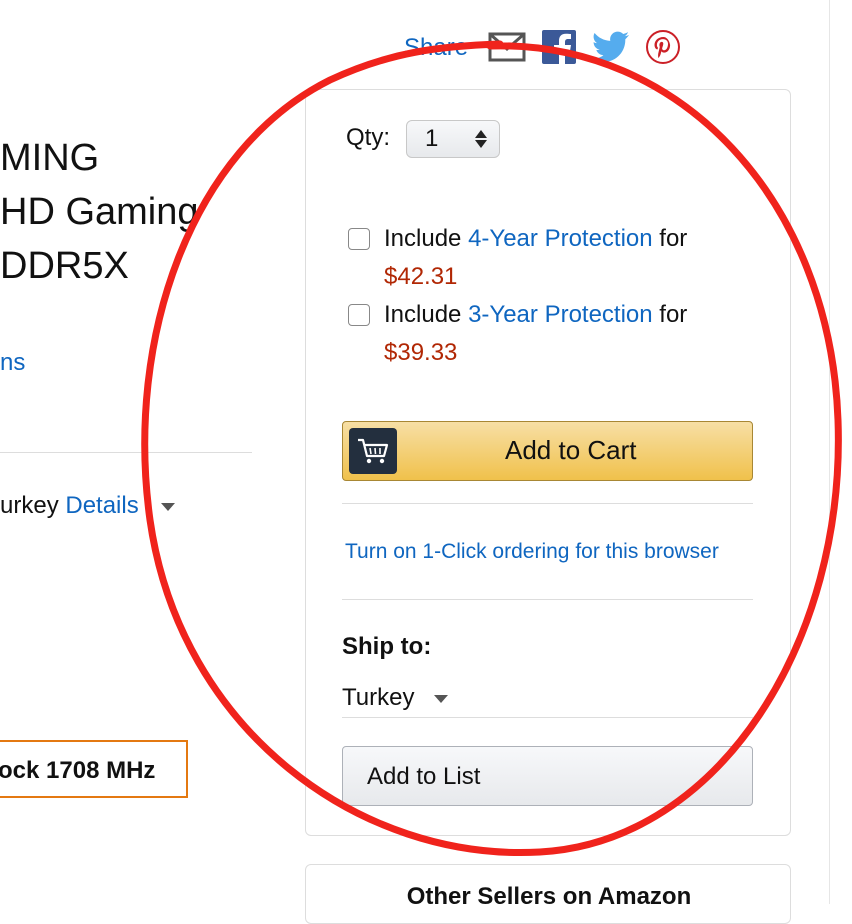 The image size is (852, 924). I want to click on ship-to-dropdown: Turkey, so click(395, 698).